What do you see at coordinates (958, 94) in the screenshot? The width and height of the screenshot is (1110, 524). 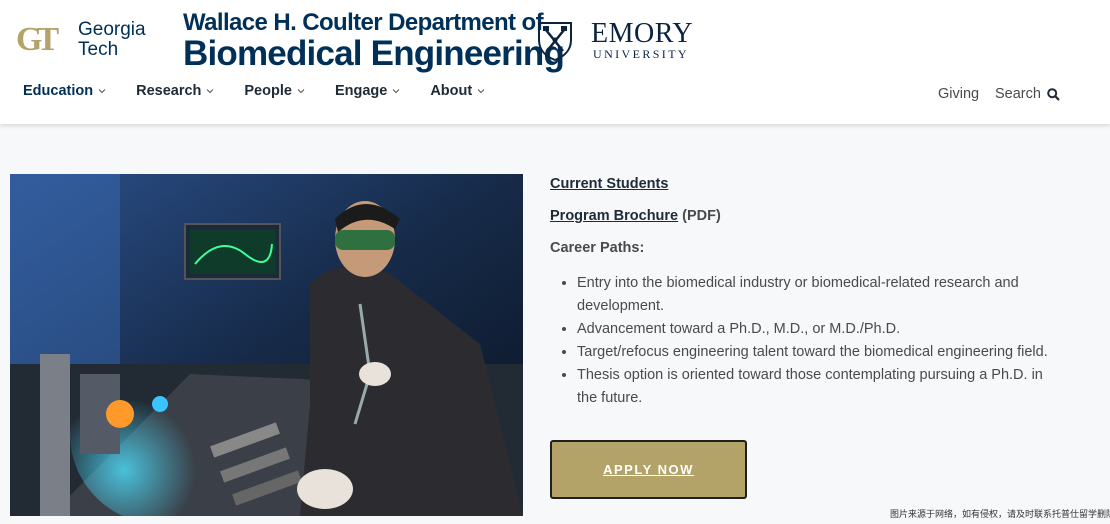 I see `giving-link: Giving` at bounding box center [958, 94].